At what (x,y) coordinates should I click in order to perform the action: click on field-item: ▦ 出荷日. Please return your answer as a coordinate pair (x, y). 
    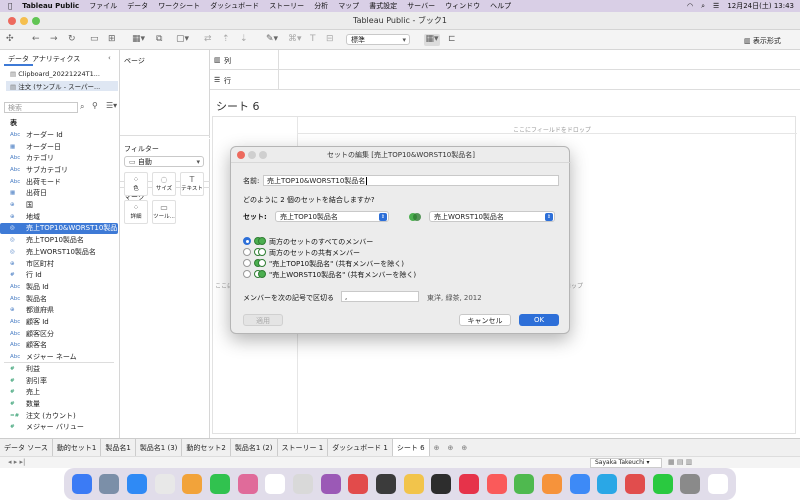
    Looking at the image, I should click on (59, 194).